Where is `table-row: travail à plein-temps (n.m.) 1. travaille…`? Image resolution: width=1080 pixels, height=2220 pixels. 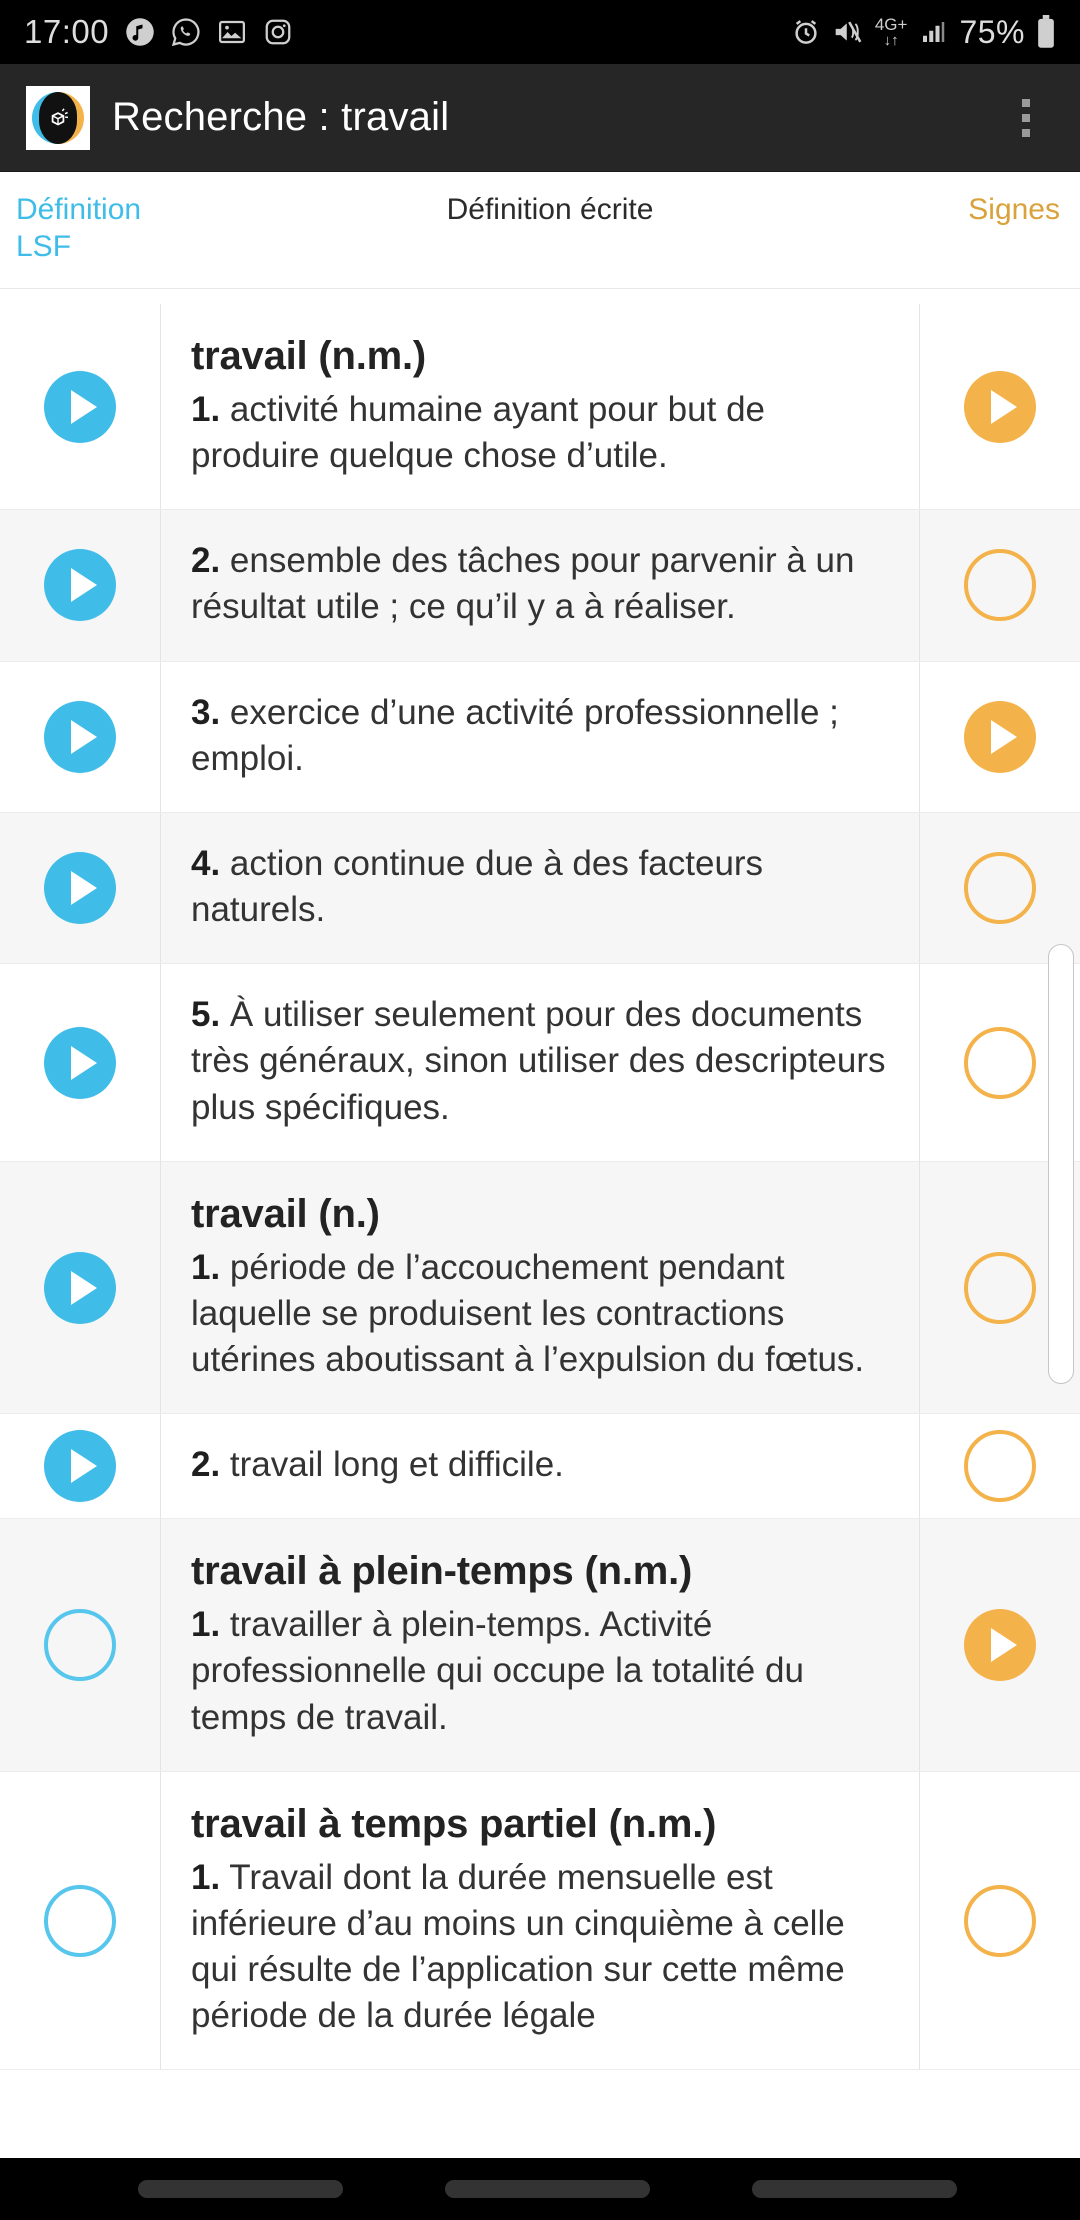
table-row: travail à plein-temps (n.m.) 1. travaille… is located at coordinates (540, 1645).